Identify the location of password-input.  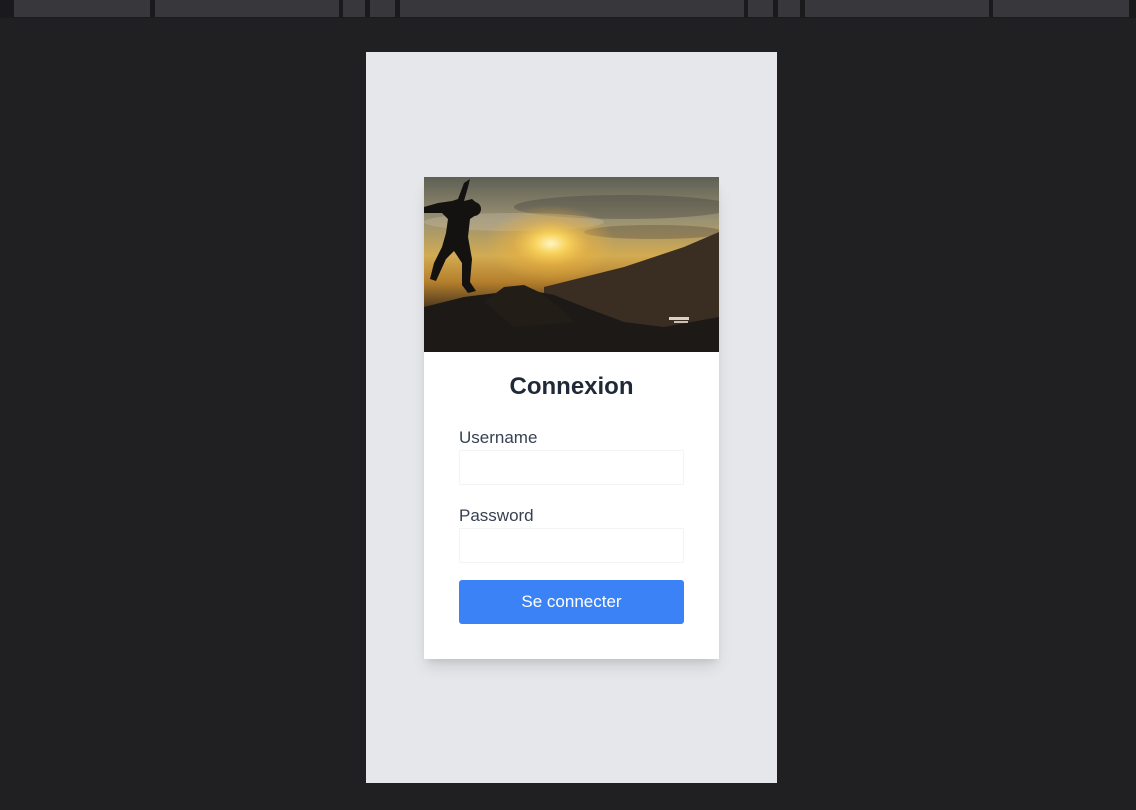
(571, 545).